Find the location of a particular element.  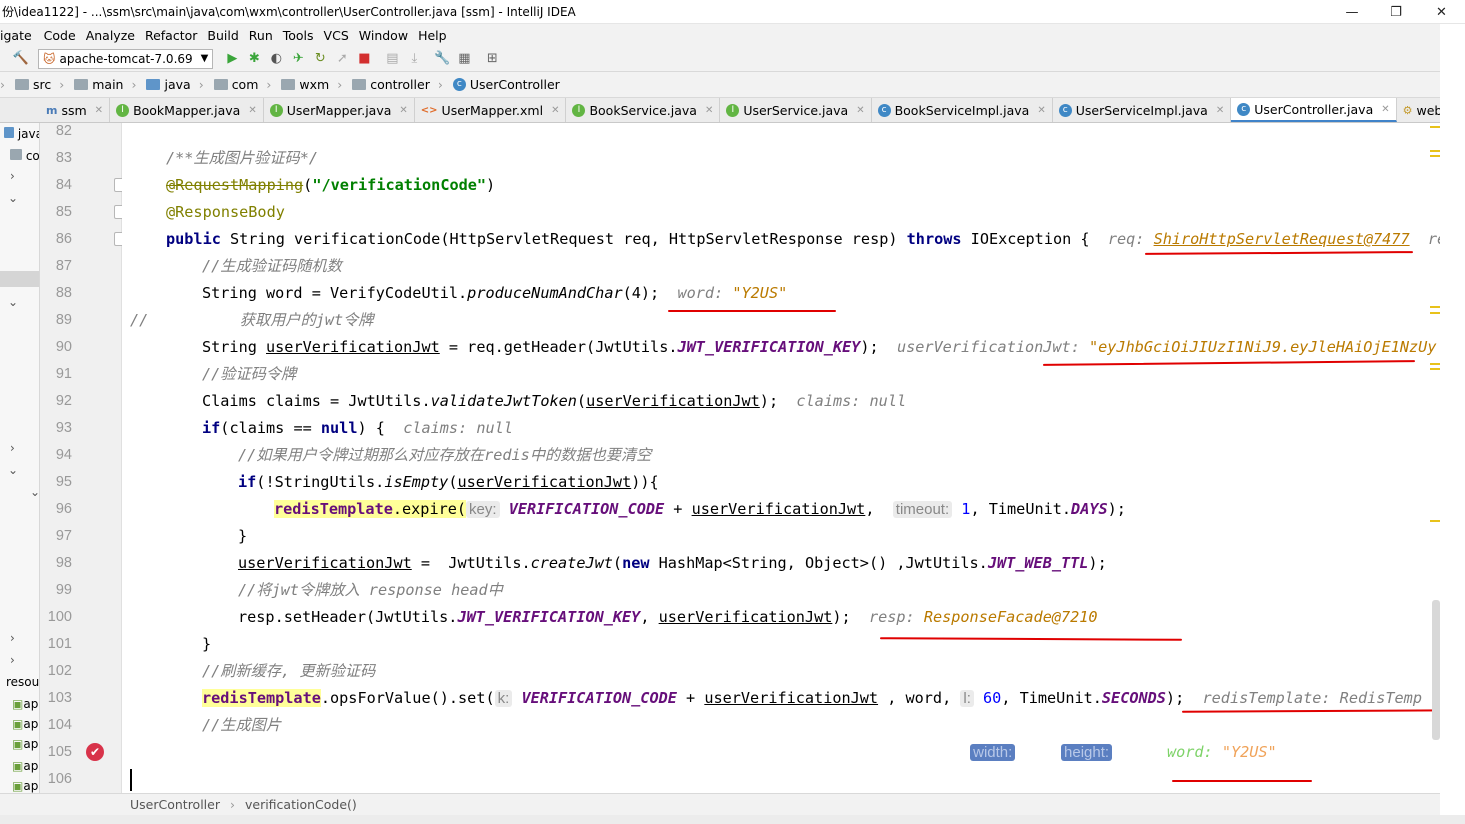

project-structure-icon: ▤ is located at coordinates (392, 59).